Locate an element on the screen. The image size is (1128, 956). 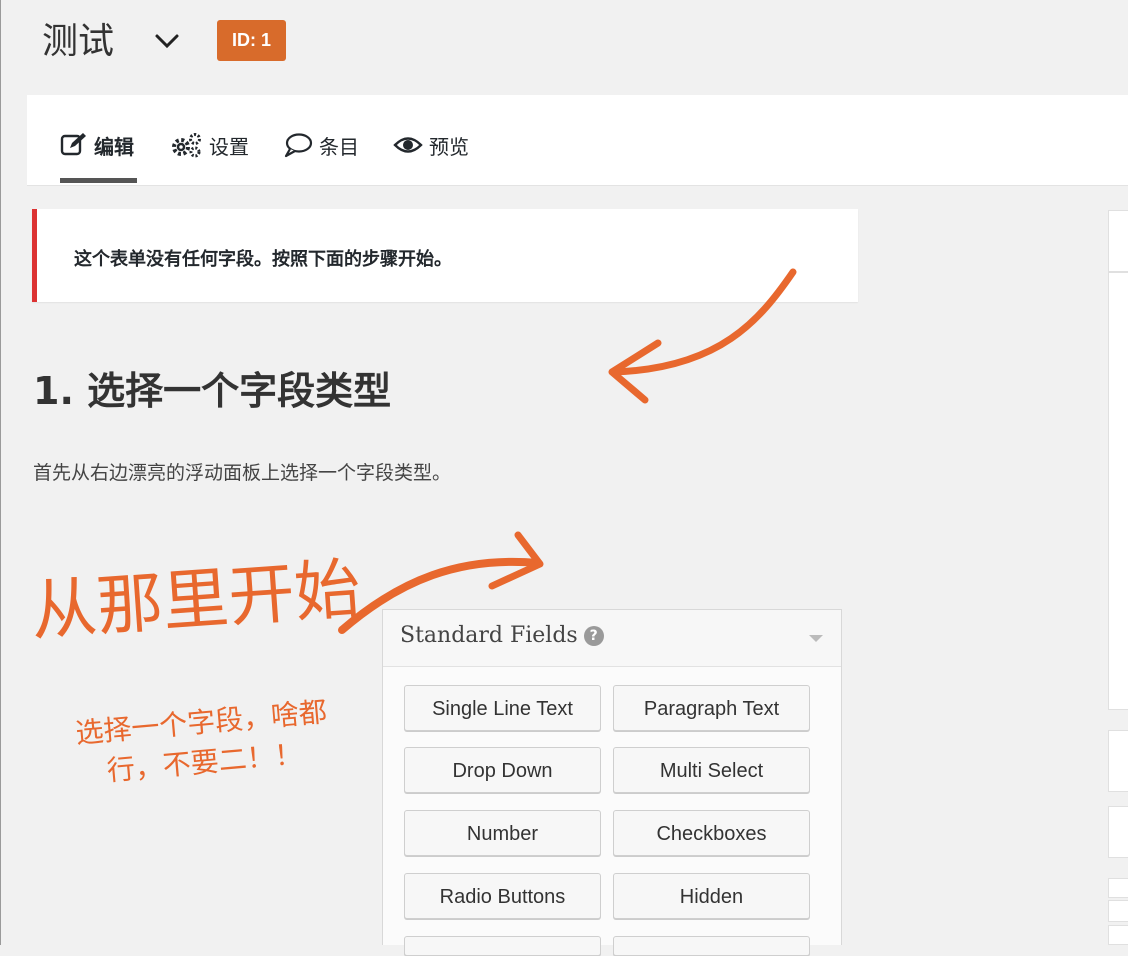
tab-edit-label: 编辑 is located at coordinates (114, 146).